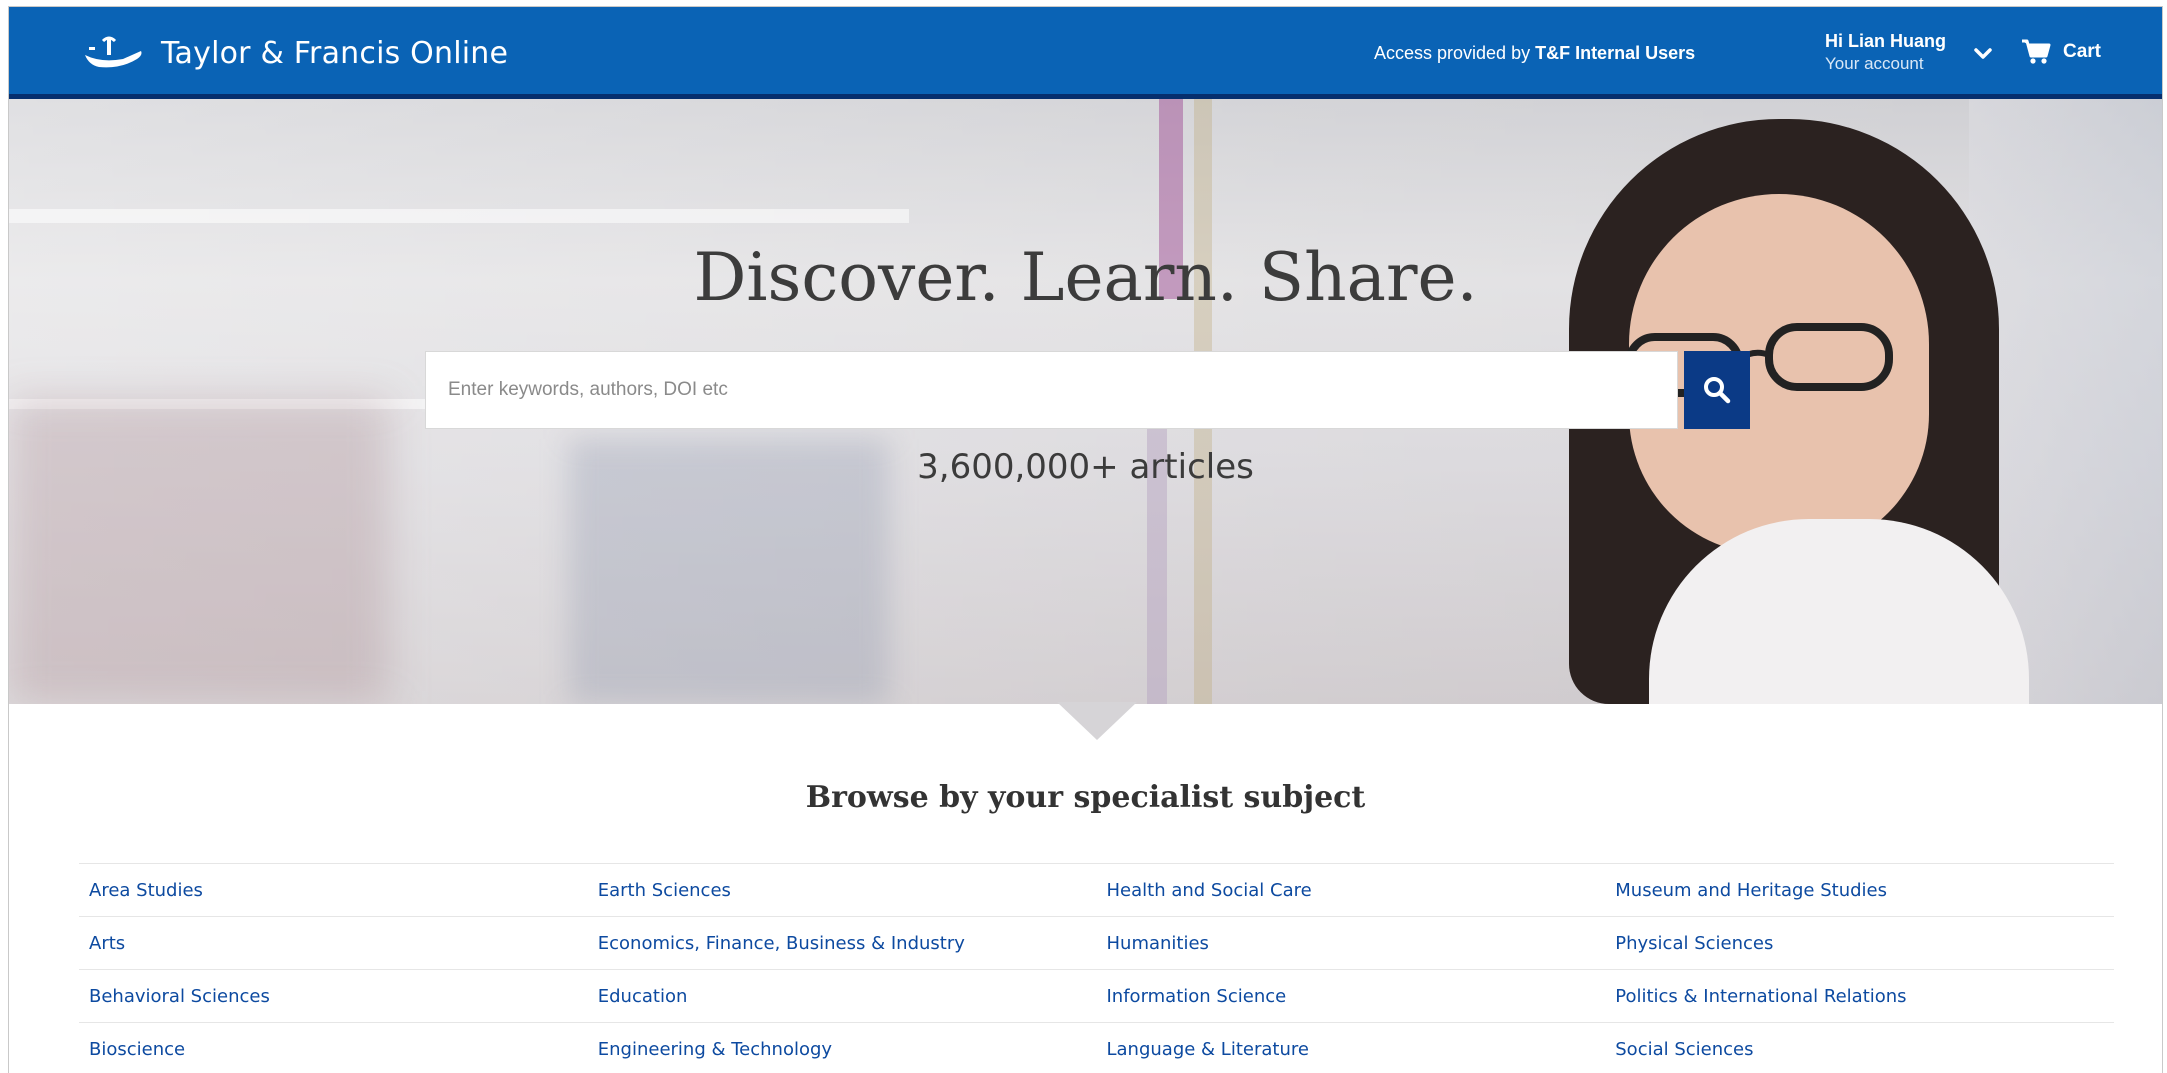 The image size is (2167, 1073). What do you see at coordinates (1684, 1049) in the screenshot?
I see `subject-link-social-sciences: Social Sciences` at bounding box center [1684, 1049].